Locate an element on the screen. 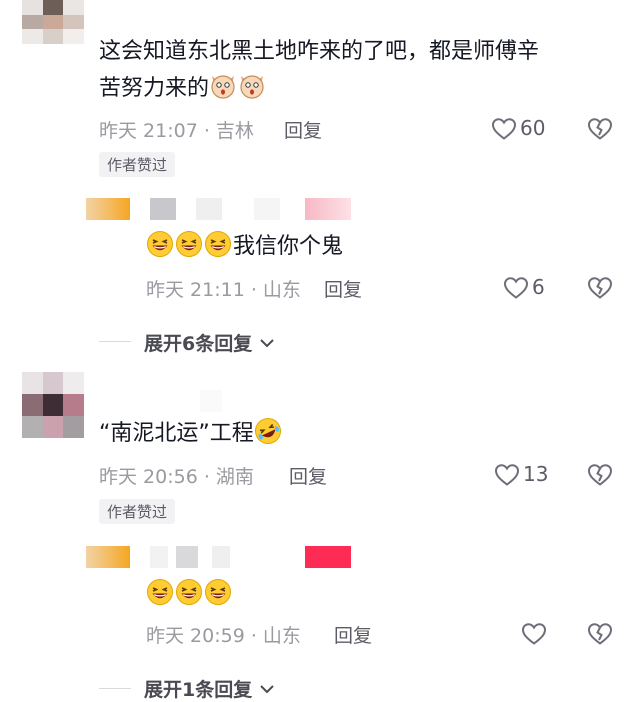 Image resolution: width=640 pixels, height=702 pixels. comment-text-wrap: “南泥北运”工程 is located at coordinates (191, 433).